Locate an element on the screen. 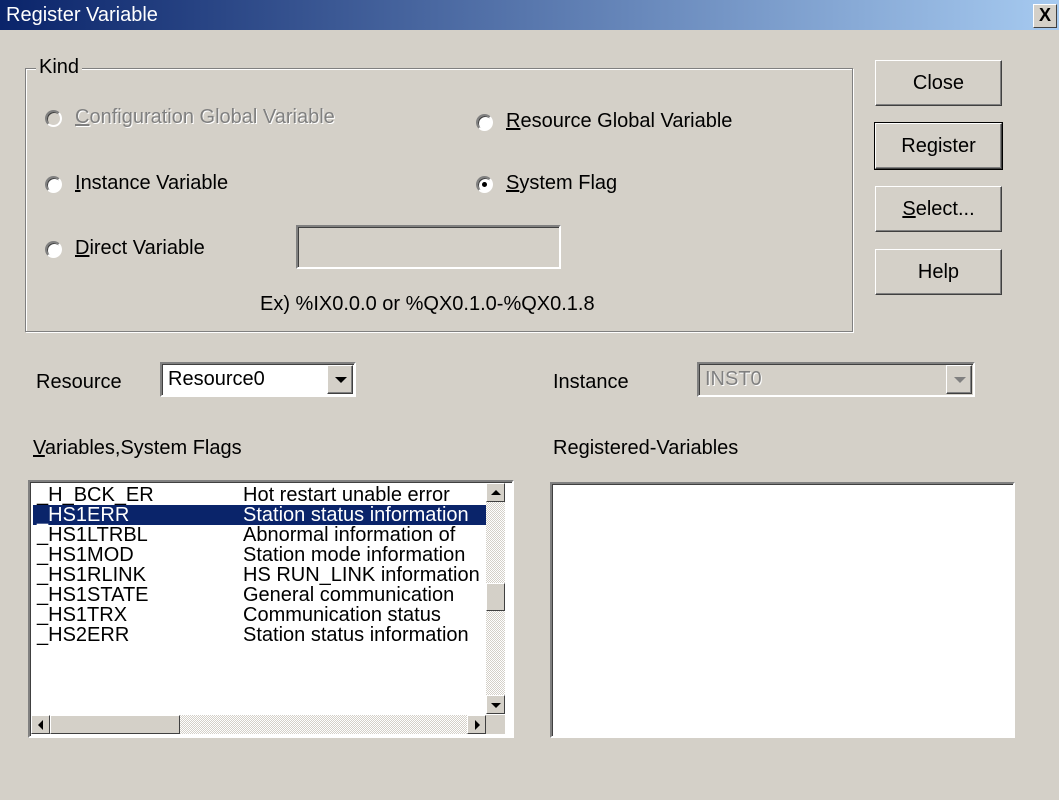 The height and width of the screenshot is (800, 1059). list-item: _HS1LTRBL Abnormal information of is located at coordinates (260, 535).